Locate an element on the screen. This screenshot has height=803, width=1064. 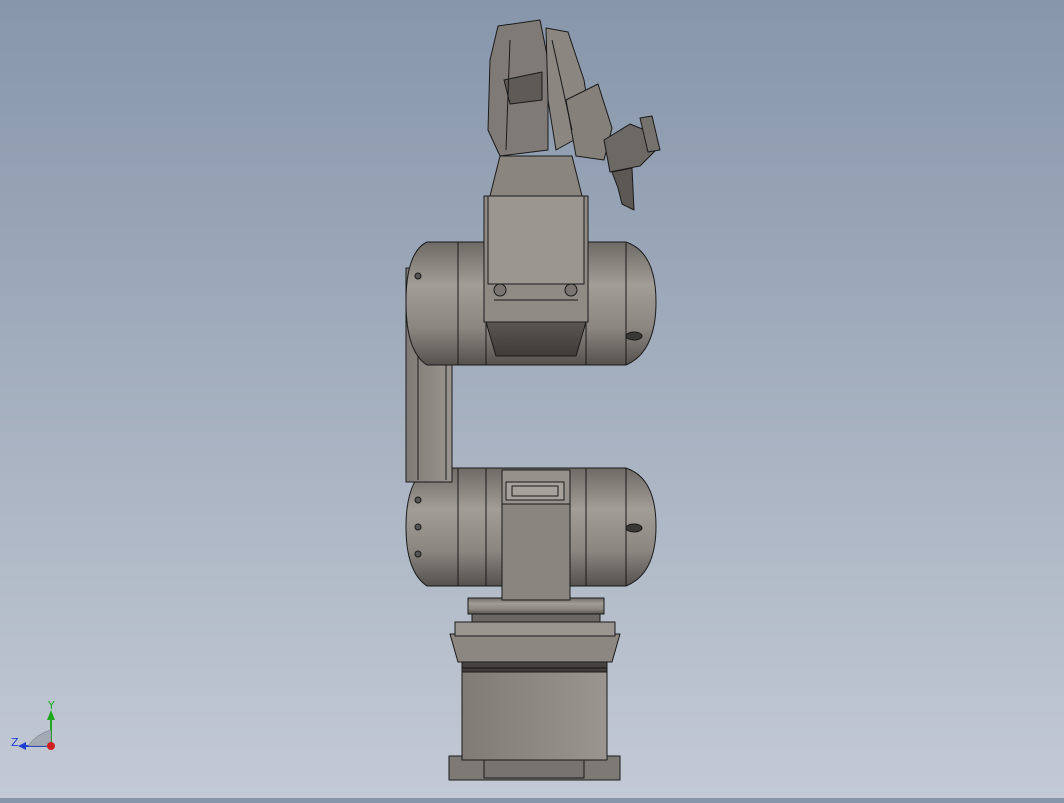
shoulder-joint is located at coordinates (531, 534).